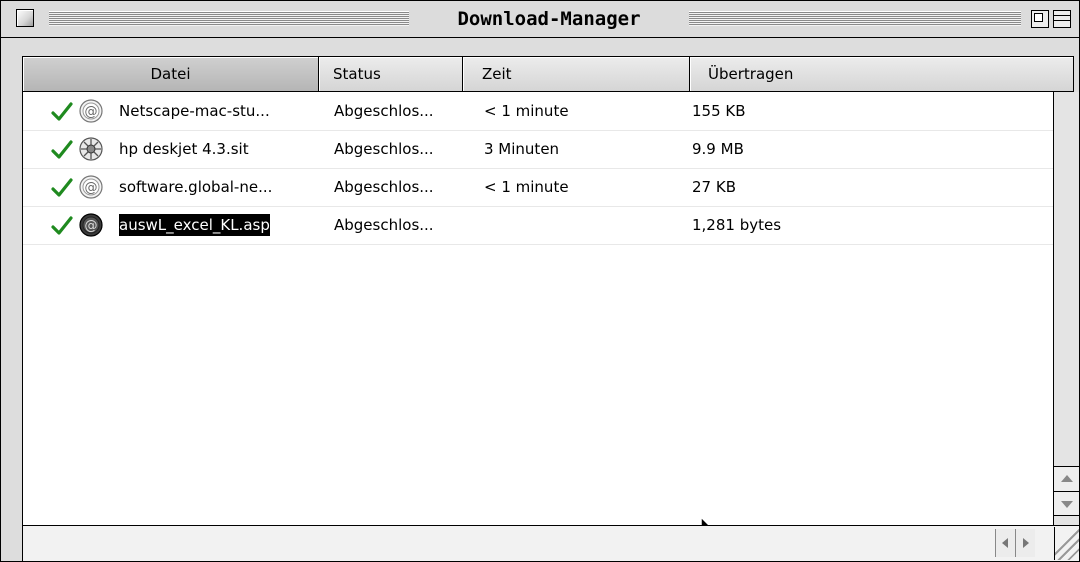  I want to click on download-file-name: auswL_excel_KL.asp, so click(194, 225).